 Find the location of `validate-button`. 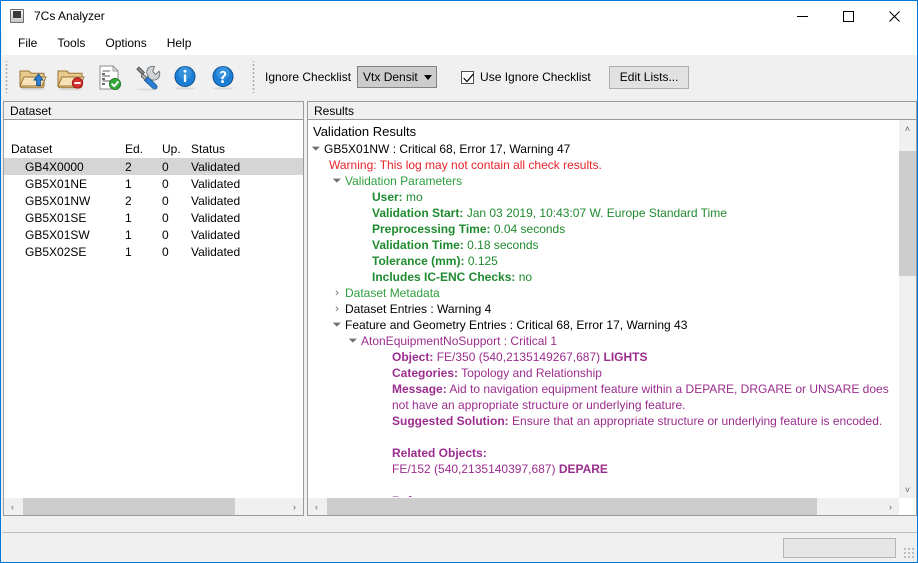

validate-button is located at coordinates (109, 77).